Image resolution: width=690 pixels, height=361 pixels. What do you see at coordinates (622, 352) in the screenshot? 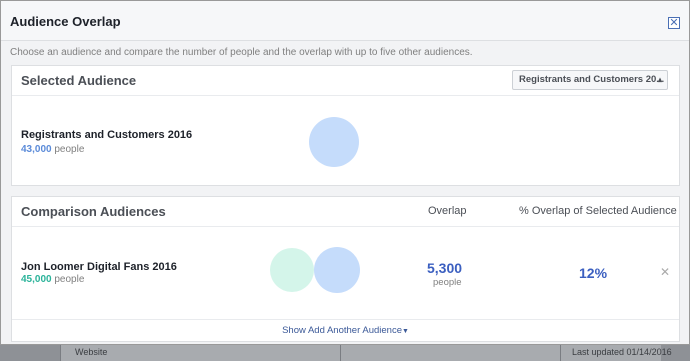
I see `background-updated-text: Last updated 01/14/2016` at bounding box center [622, 352].